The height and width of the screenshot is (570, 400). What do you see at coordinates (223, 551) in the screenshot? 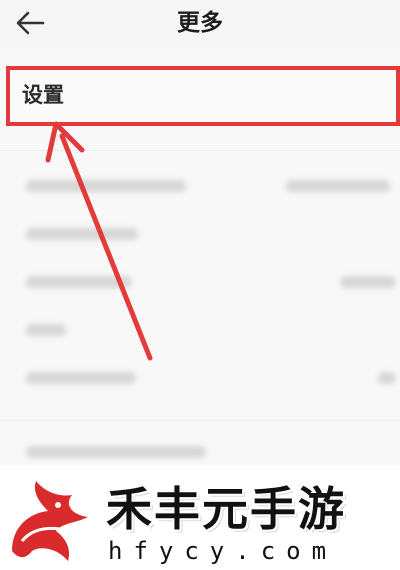
I see `watermark-url-text: hfycy.com` at bounding box center [223, 551].